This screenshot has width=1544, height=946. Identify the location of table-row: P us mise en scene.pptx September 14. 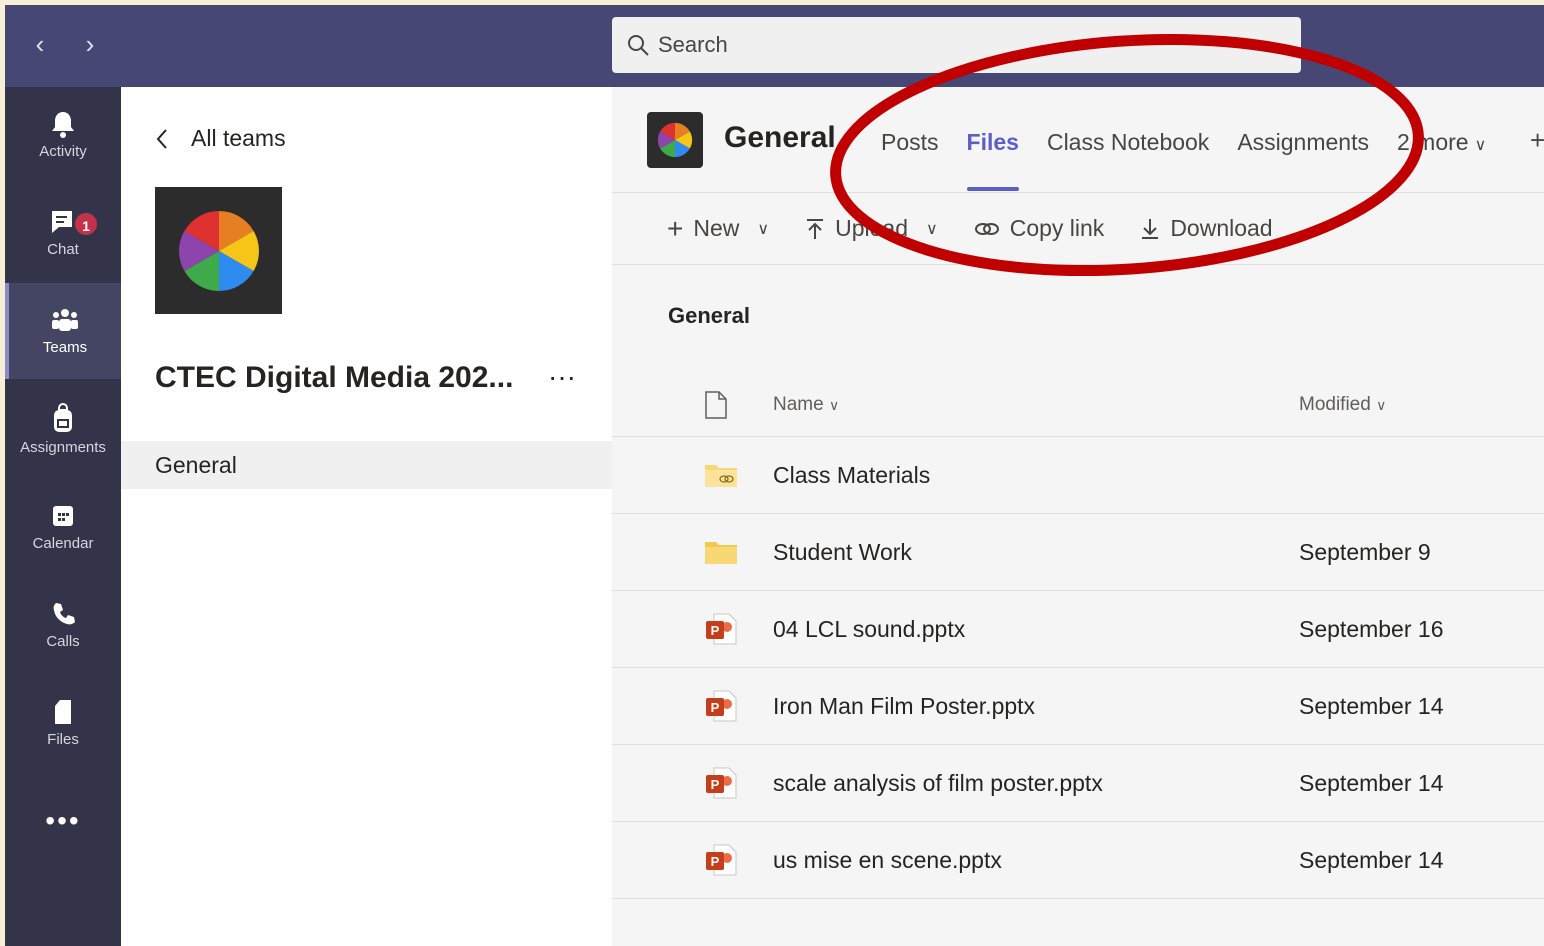
(1078, 860).